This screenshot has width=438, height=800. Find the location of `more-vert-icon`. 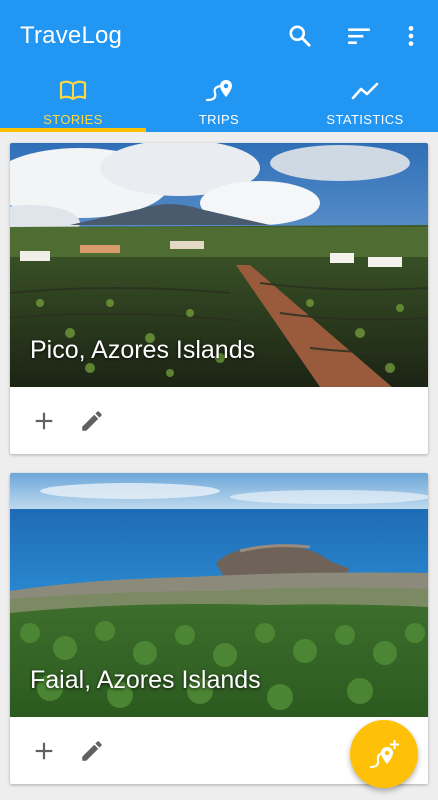

more-vert-icon is located at coordinates (411, 36).